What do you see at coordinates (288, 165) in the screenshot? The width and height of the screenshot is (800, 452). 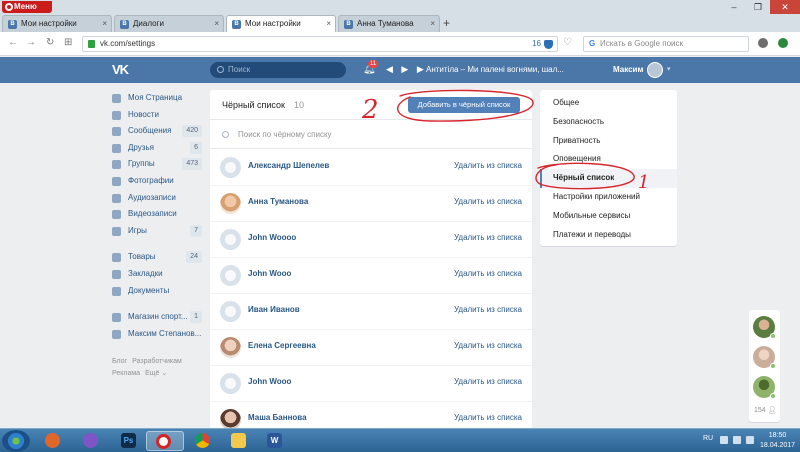 I see `user-name-link: Александр Шепелев` at bounding box center [288, 165].